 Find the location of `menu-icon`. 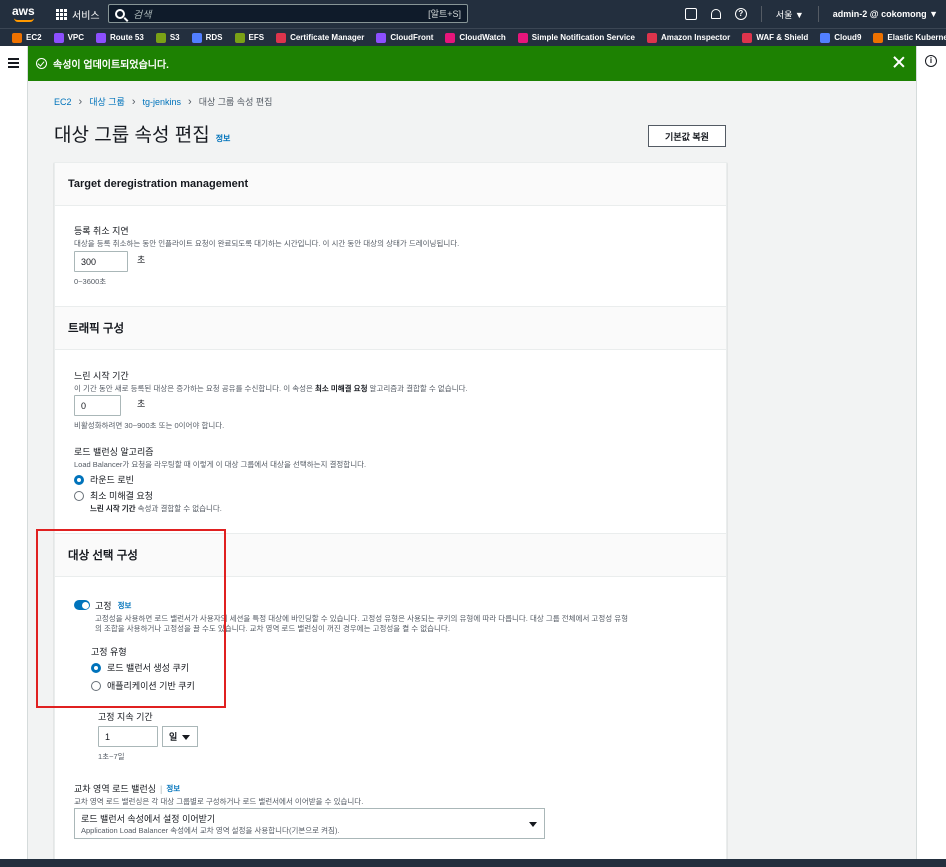

menu-icon is located at coordinates (13, 64).